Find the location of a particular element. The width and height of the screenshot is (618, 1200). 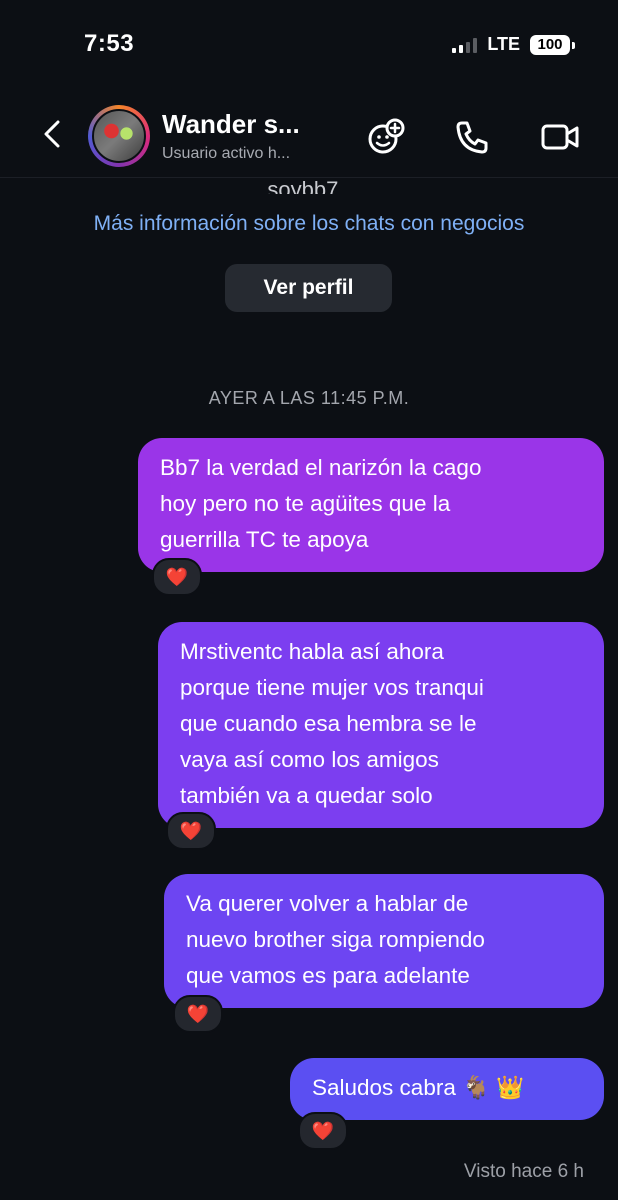

message-timestamp: AYER A LAS 11:45 P.M. is located at coordinates (309, 398).